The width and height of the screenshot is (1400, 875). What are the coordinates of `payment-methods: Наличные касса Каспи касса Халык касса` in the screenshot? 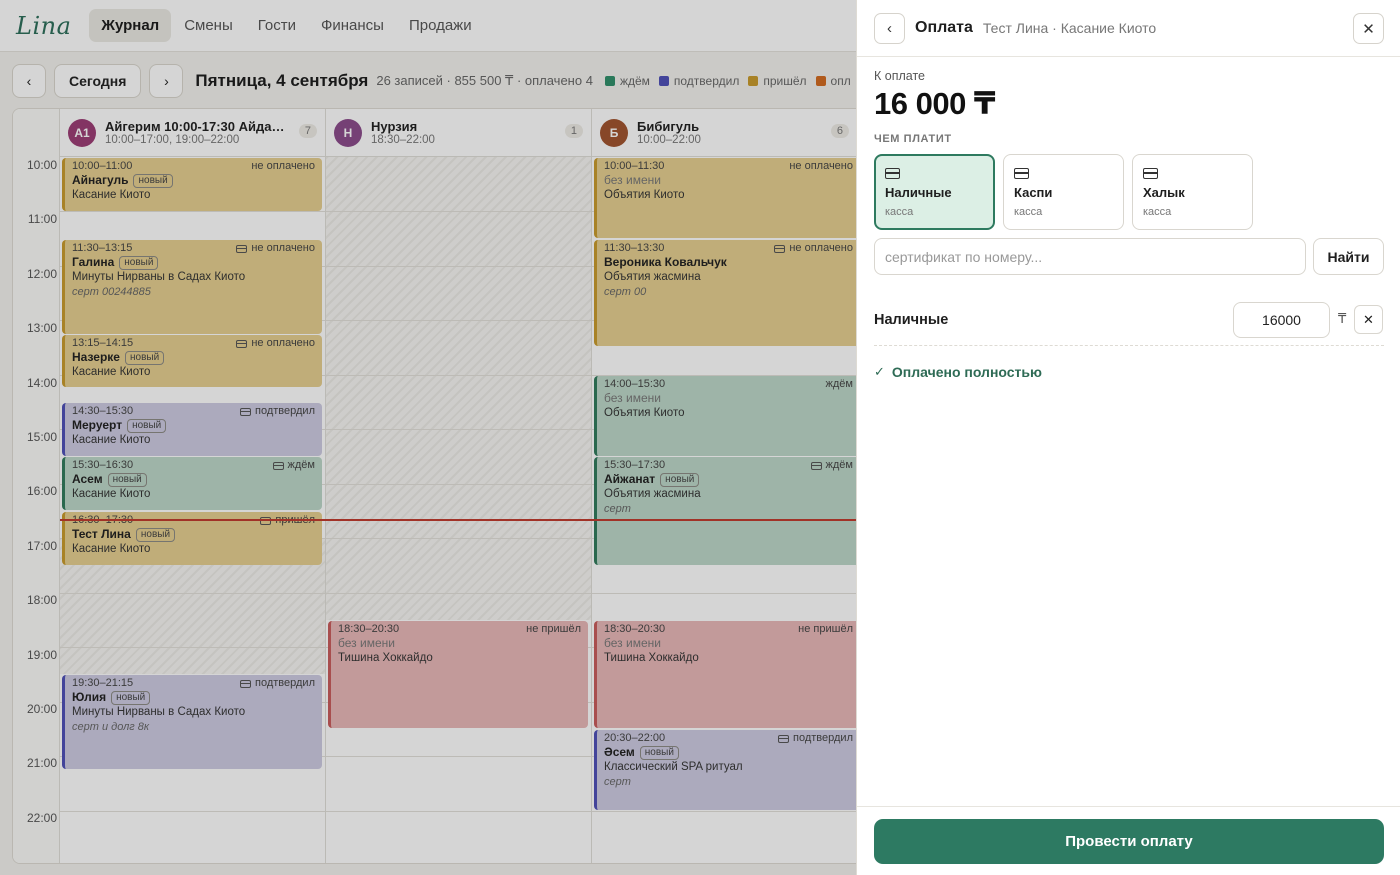 It's located at (1067, 192).